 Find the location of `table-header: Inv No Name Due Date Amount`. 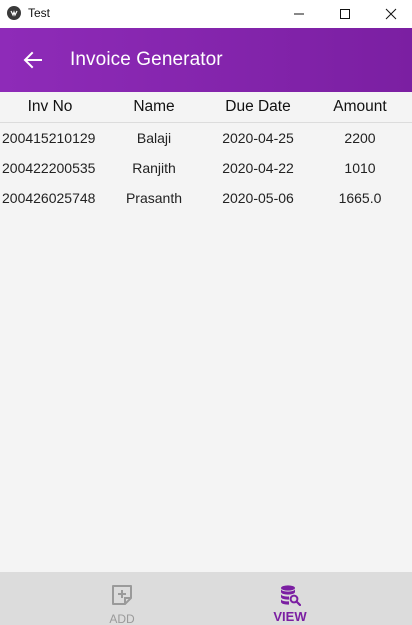

table-header: Inv No Name Due Date Amount is located at coordinates (206, 107).